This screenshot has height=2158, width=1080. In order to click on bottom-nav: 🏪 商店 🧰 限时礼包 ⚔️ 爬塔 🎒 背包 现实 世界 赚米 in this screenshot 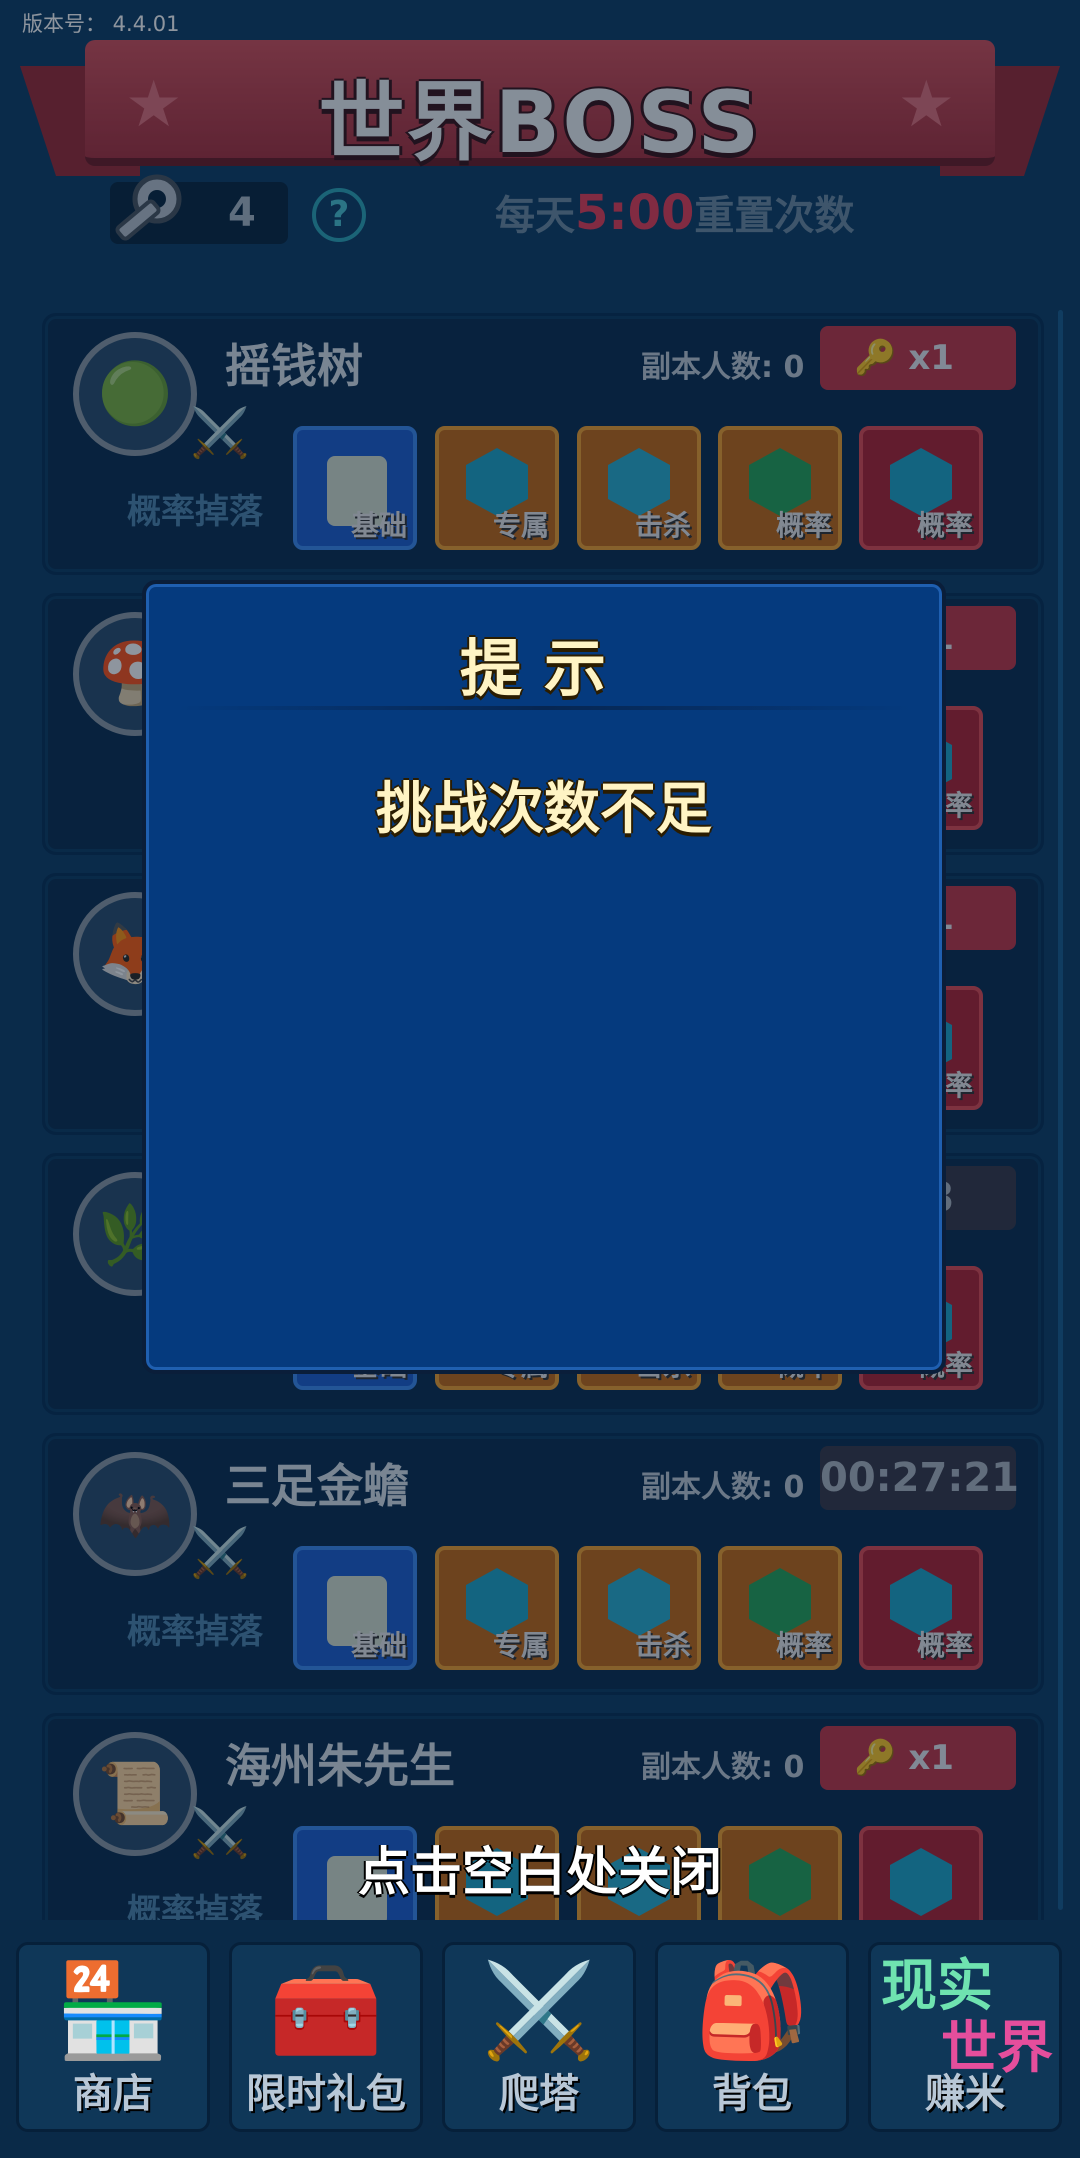, I will do `click(540, 2039)`.